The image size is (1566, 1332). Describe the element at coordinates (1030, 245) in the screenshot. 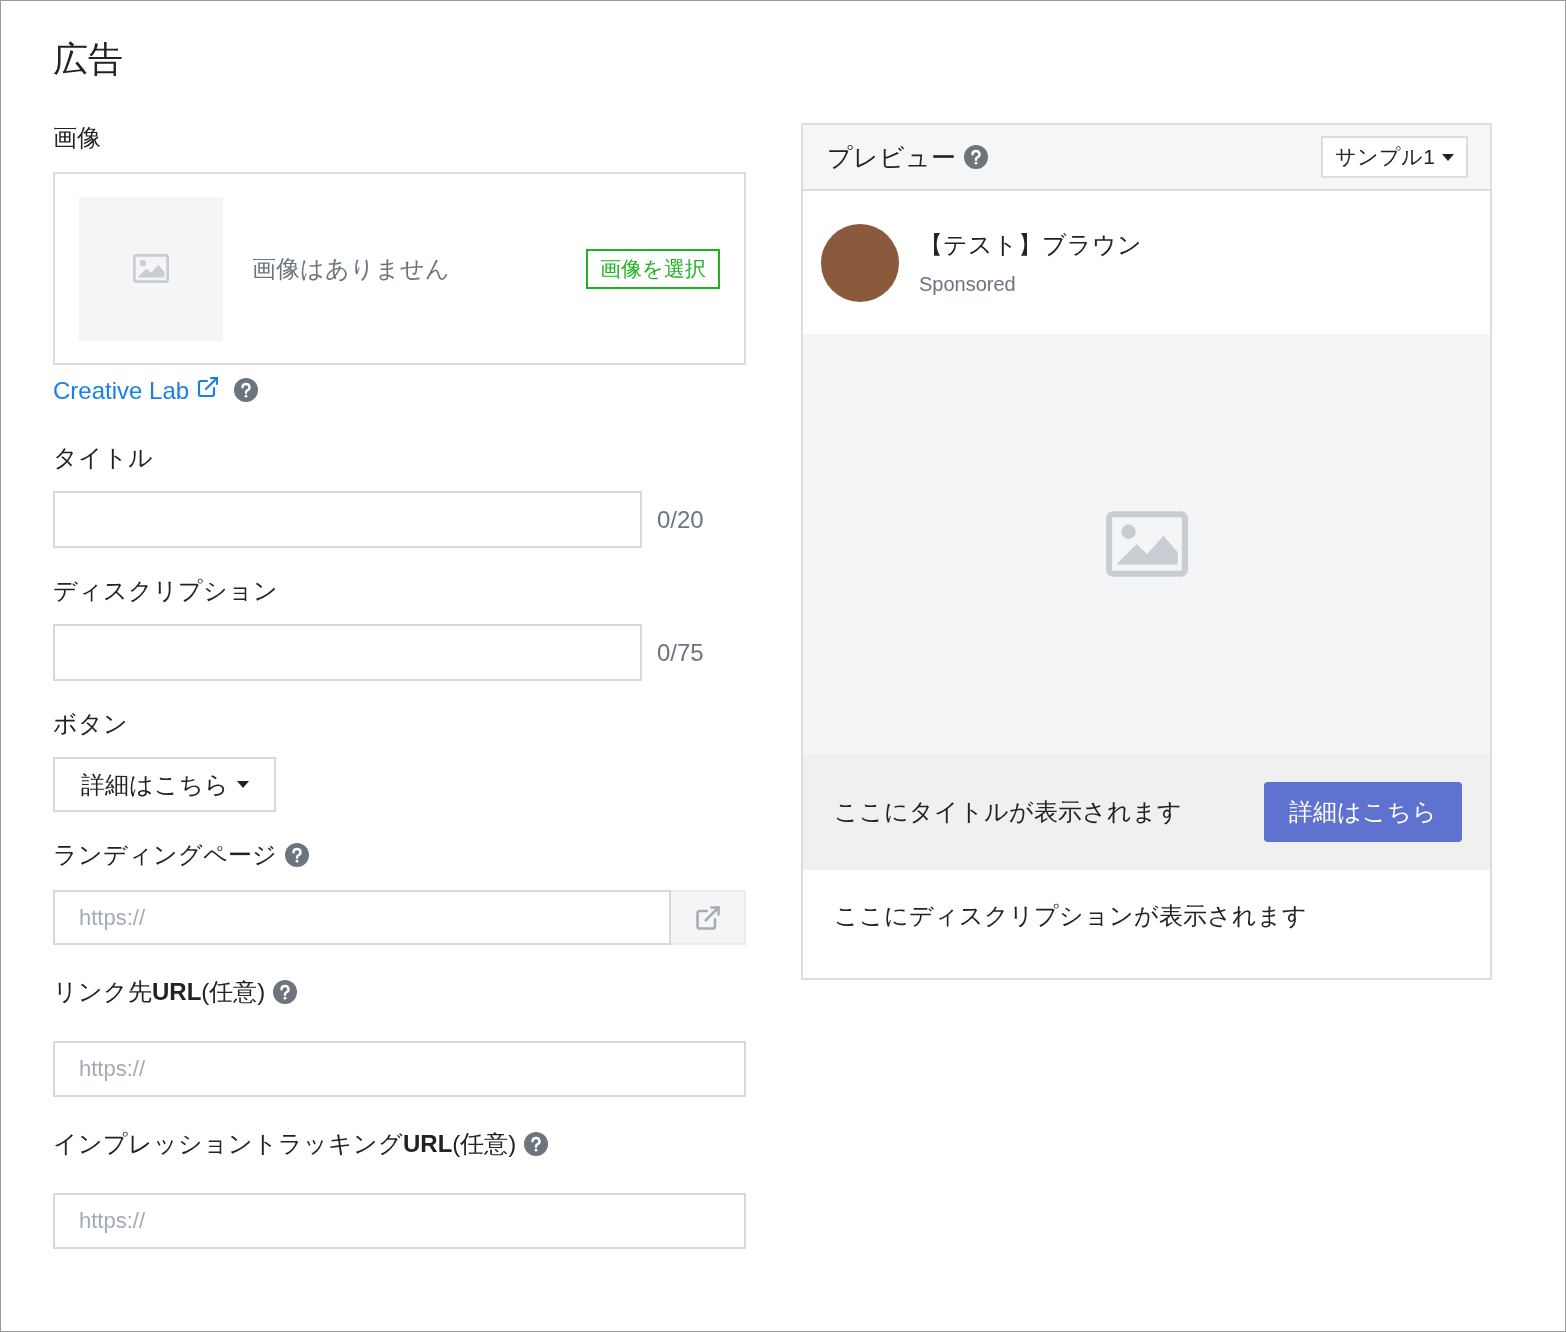

I see `account-name: 【テスト】ブラウン` at that location.